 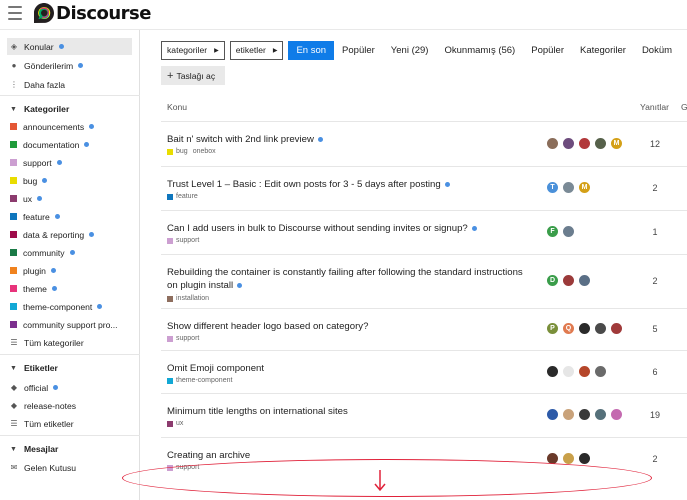 I want to click on column-header-replies: Yanıtlar, so click(x=654, y=107).